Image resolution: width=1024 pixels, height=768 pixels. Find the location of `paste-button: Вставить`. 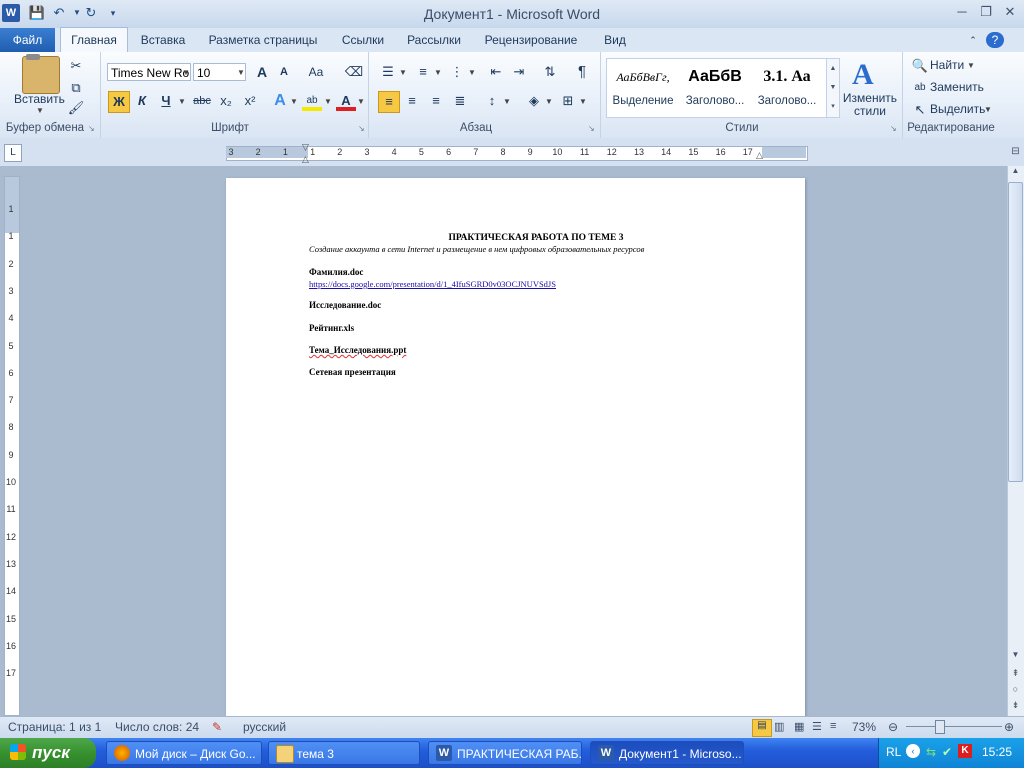

paste-button: Вставить is located at coordinates (39, 99).